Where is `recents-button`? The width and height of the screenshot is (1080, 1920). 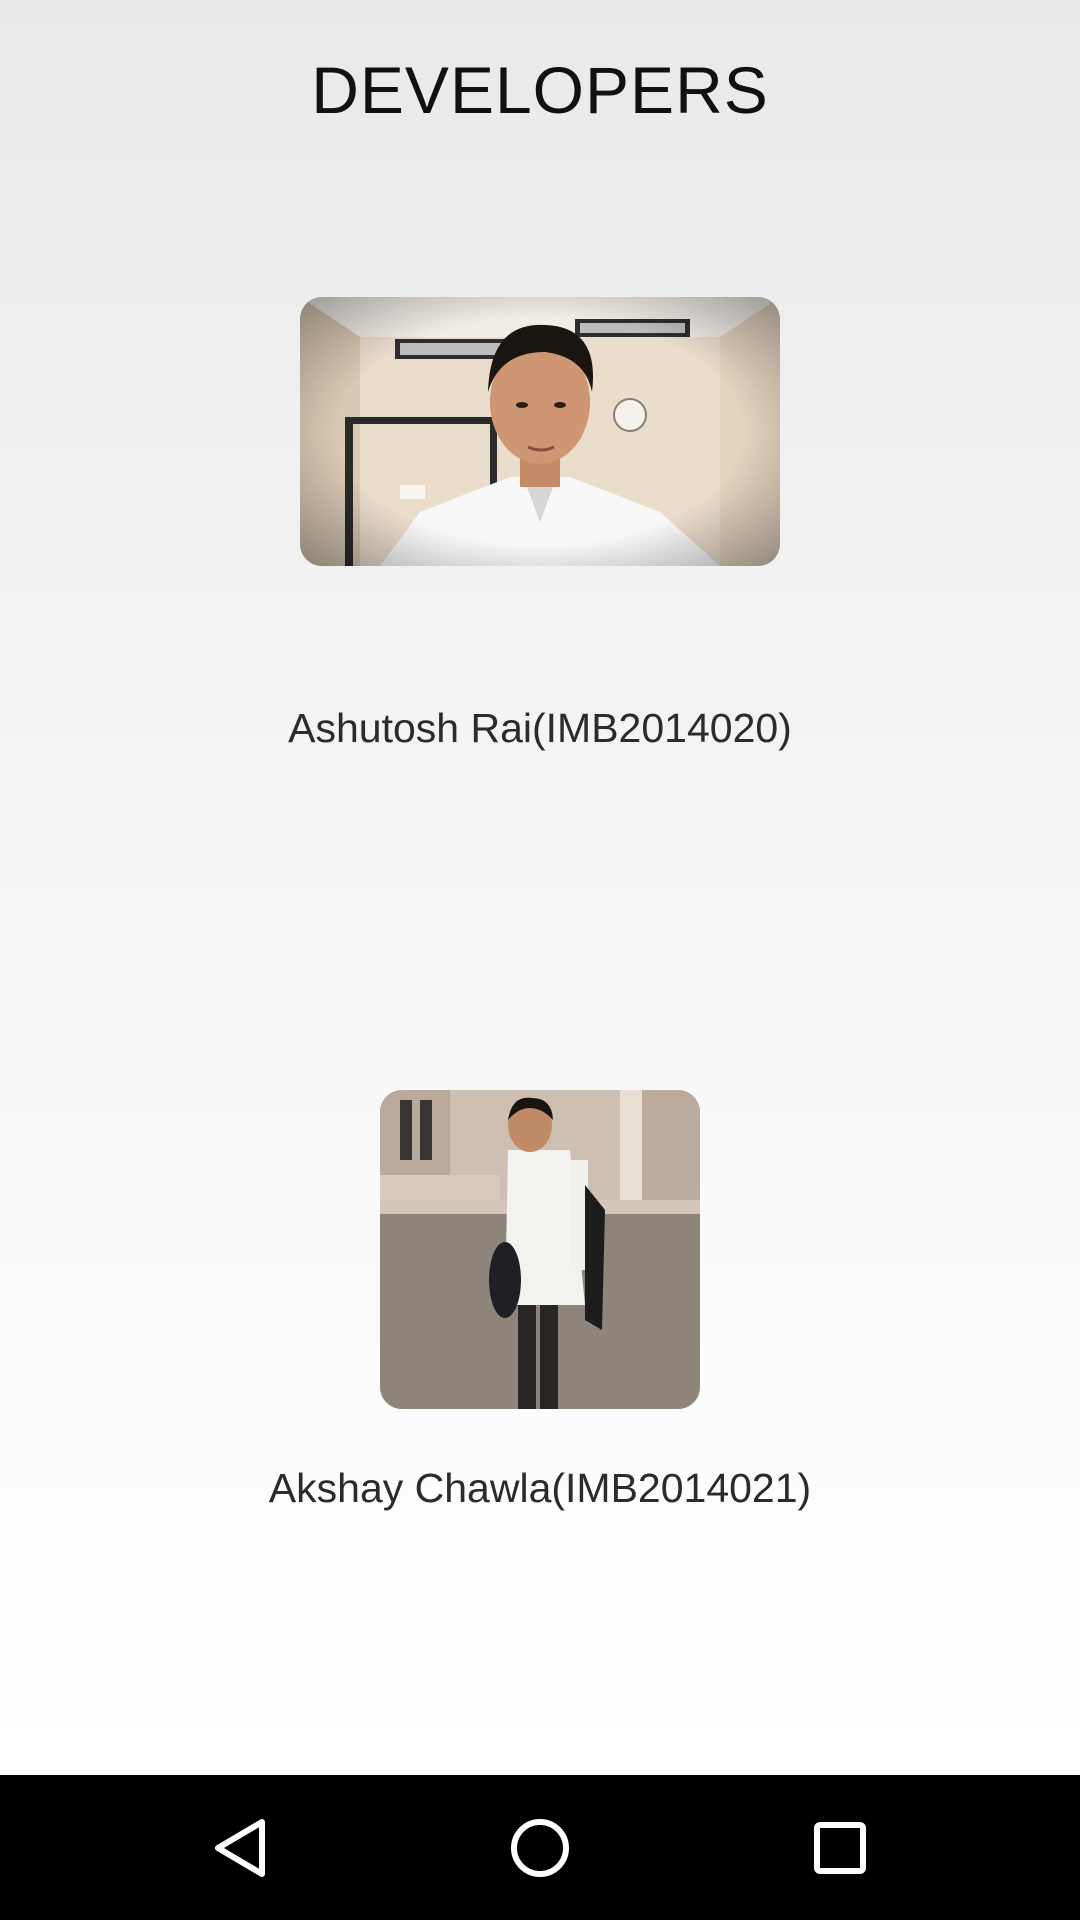
recents-button is located at coordinates (840, 1847).